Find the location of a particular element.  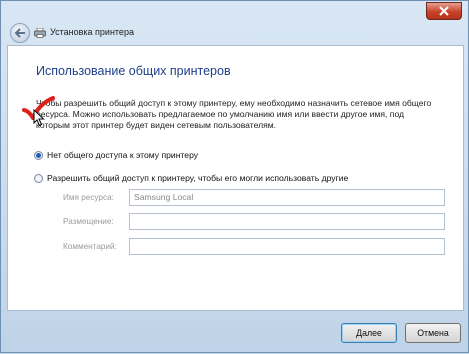

next-button: Далее is located at coordinates (369, 333).